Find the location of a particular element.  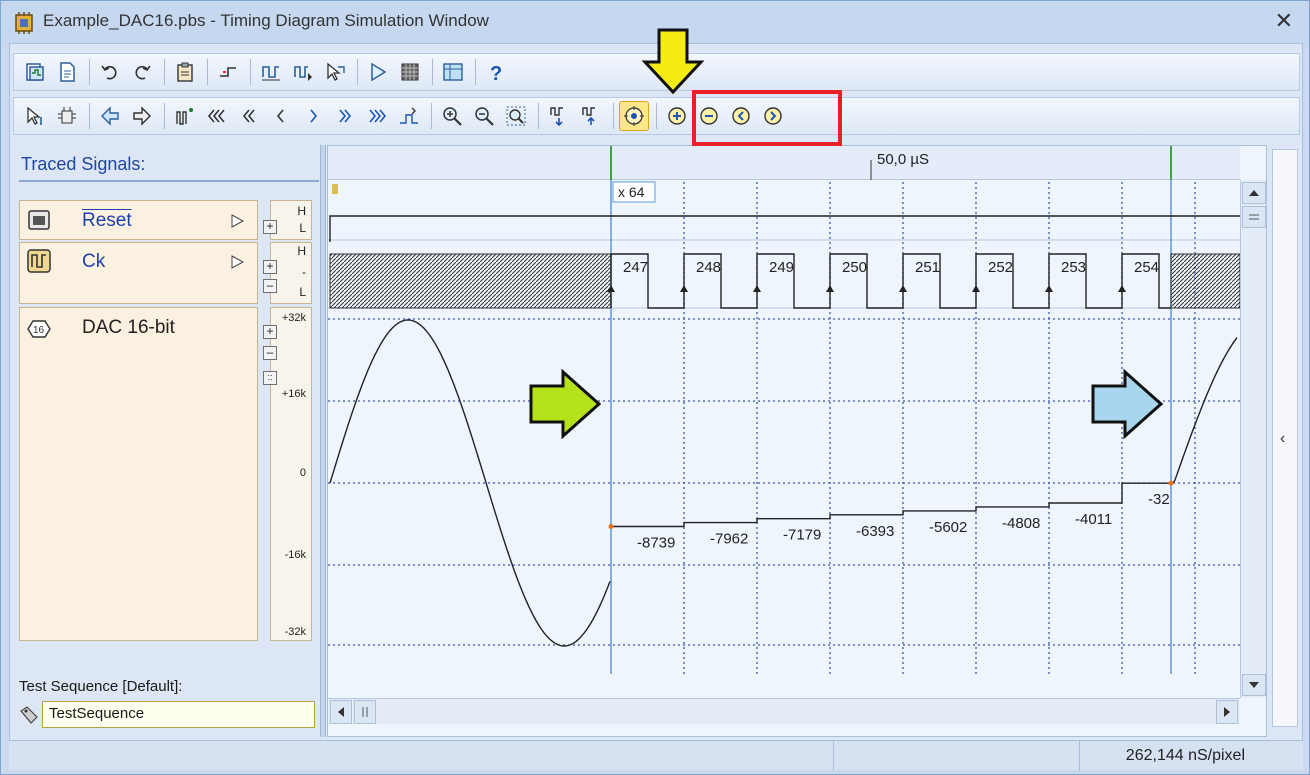

zoom-out-icon is located at coordinates (484, 116).